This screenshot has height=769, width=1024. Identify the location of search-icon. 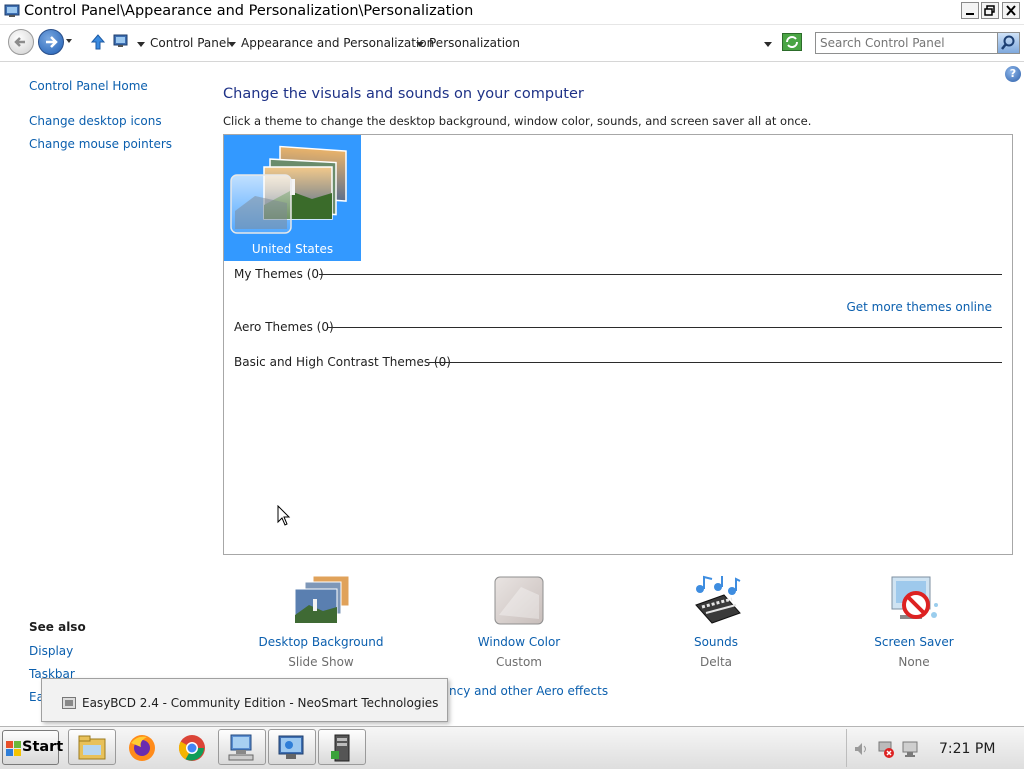
(1008, 42).